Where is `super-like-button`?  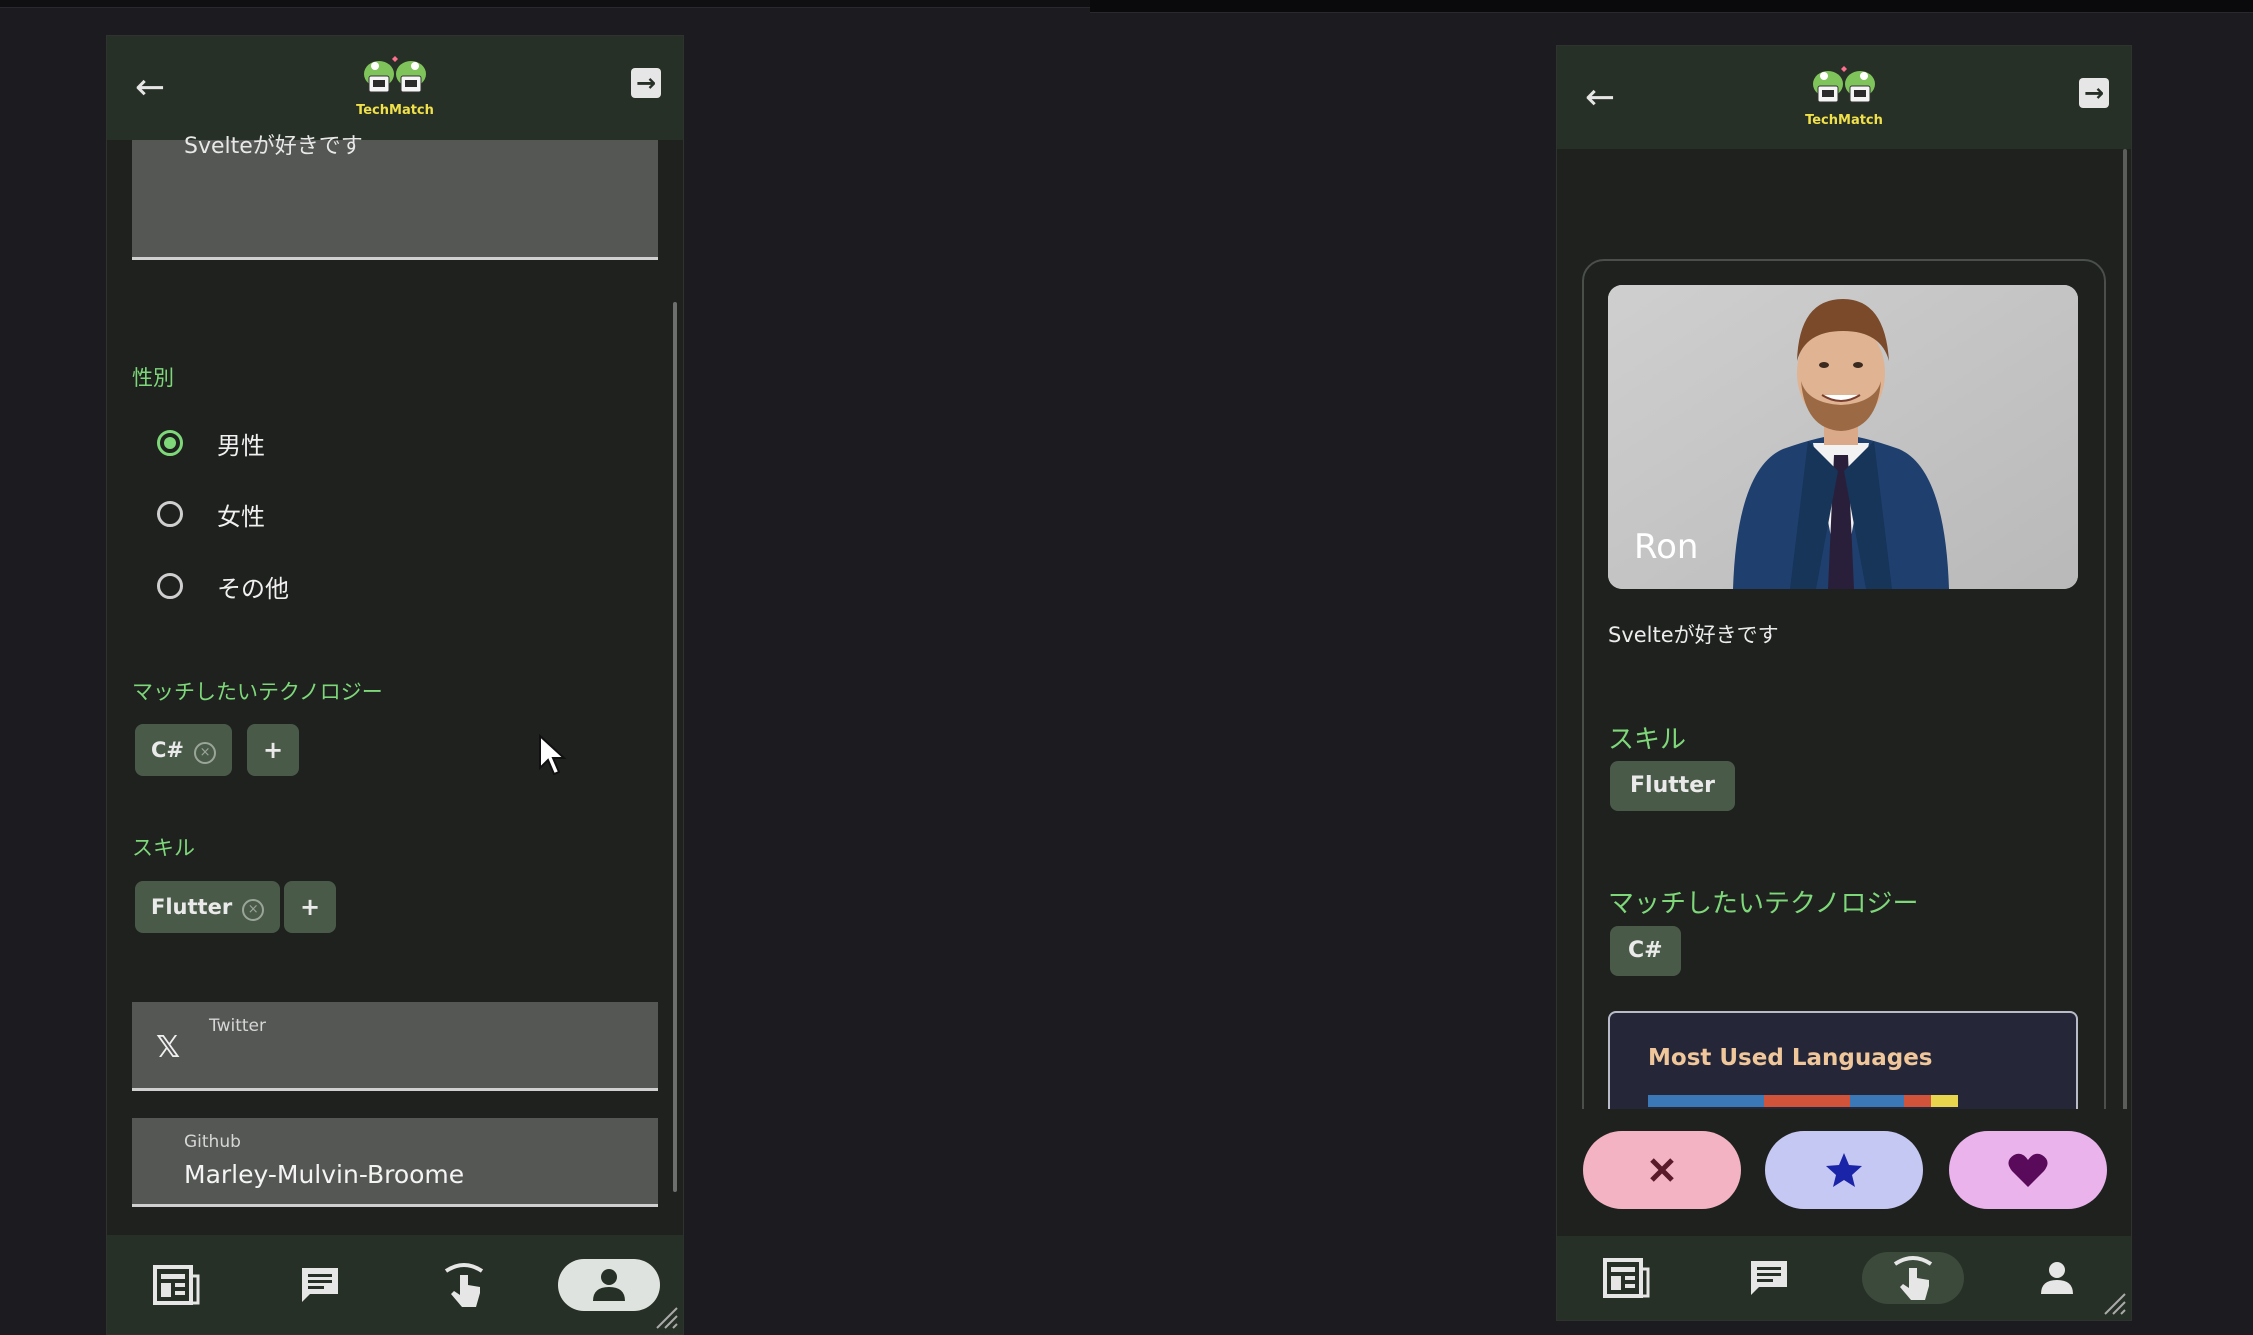 super-like-button is located at coordinates (1844, 1170).